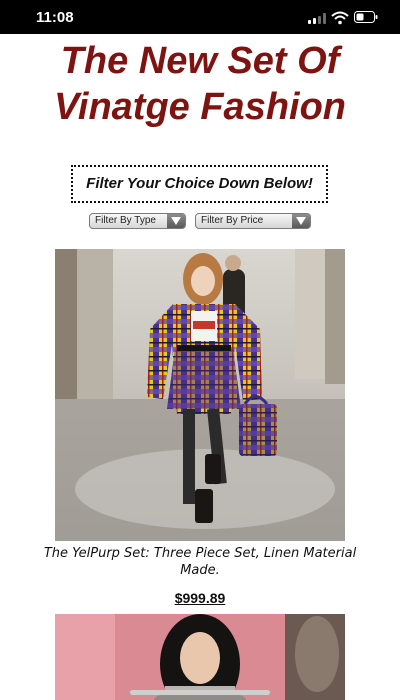 This screenshot has width=400, height=700. I want to click on filter-by-price-select: Filter By Price, so click(253, 221).